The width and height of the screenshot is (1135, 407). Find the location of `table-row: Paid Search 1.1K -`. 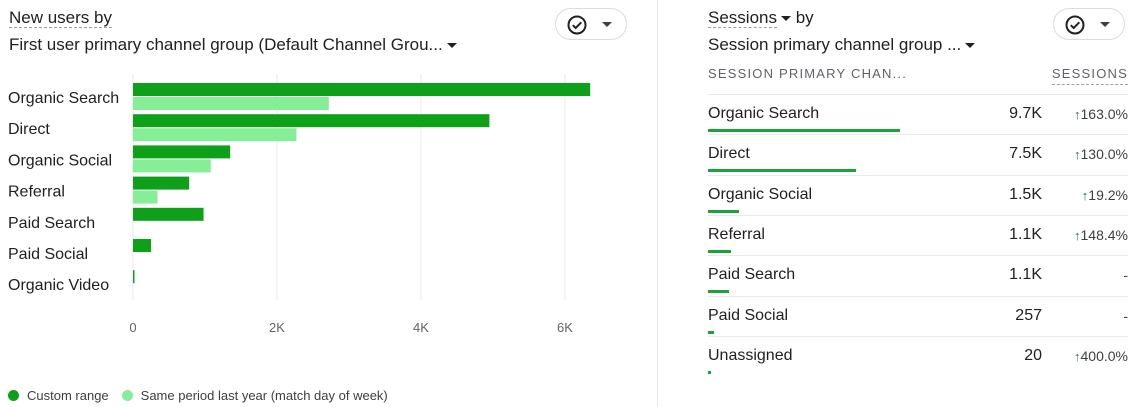

table-row: Paid Search 1.1K - is located at coordinates (918, 275).